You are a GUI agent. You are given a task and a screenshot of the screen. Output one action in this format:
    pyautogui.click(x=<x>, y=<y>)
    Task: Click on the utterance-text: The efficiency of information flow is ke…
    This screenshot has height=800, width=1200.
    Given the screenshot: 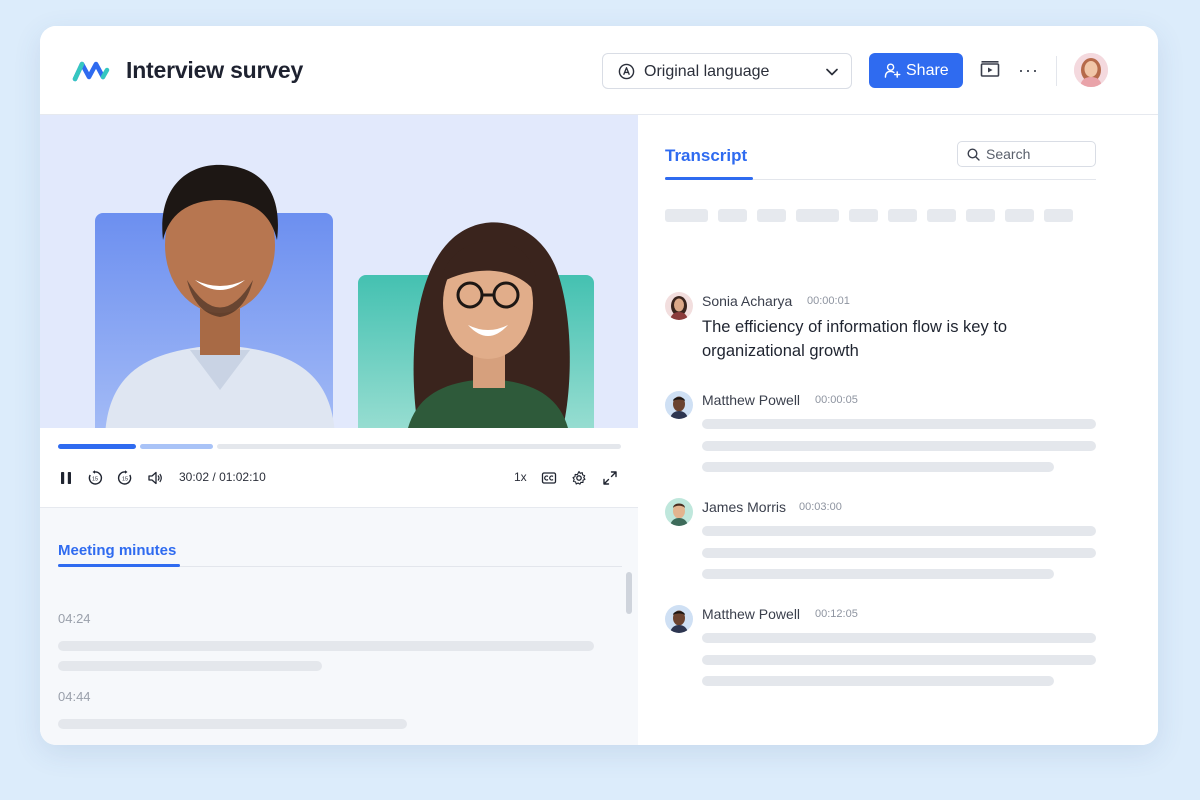 What is the action you would take?
    pyautogui.click(x=855, y=339)
    